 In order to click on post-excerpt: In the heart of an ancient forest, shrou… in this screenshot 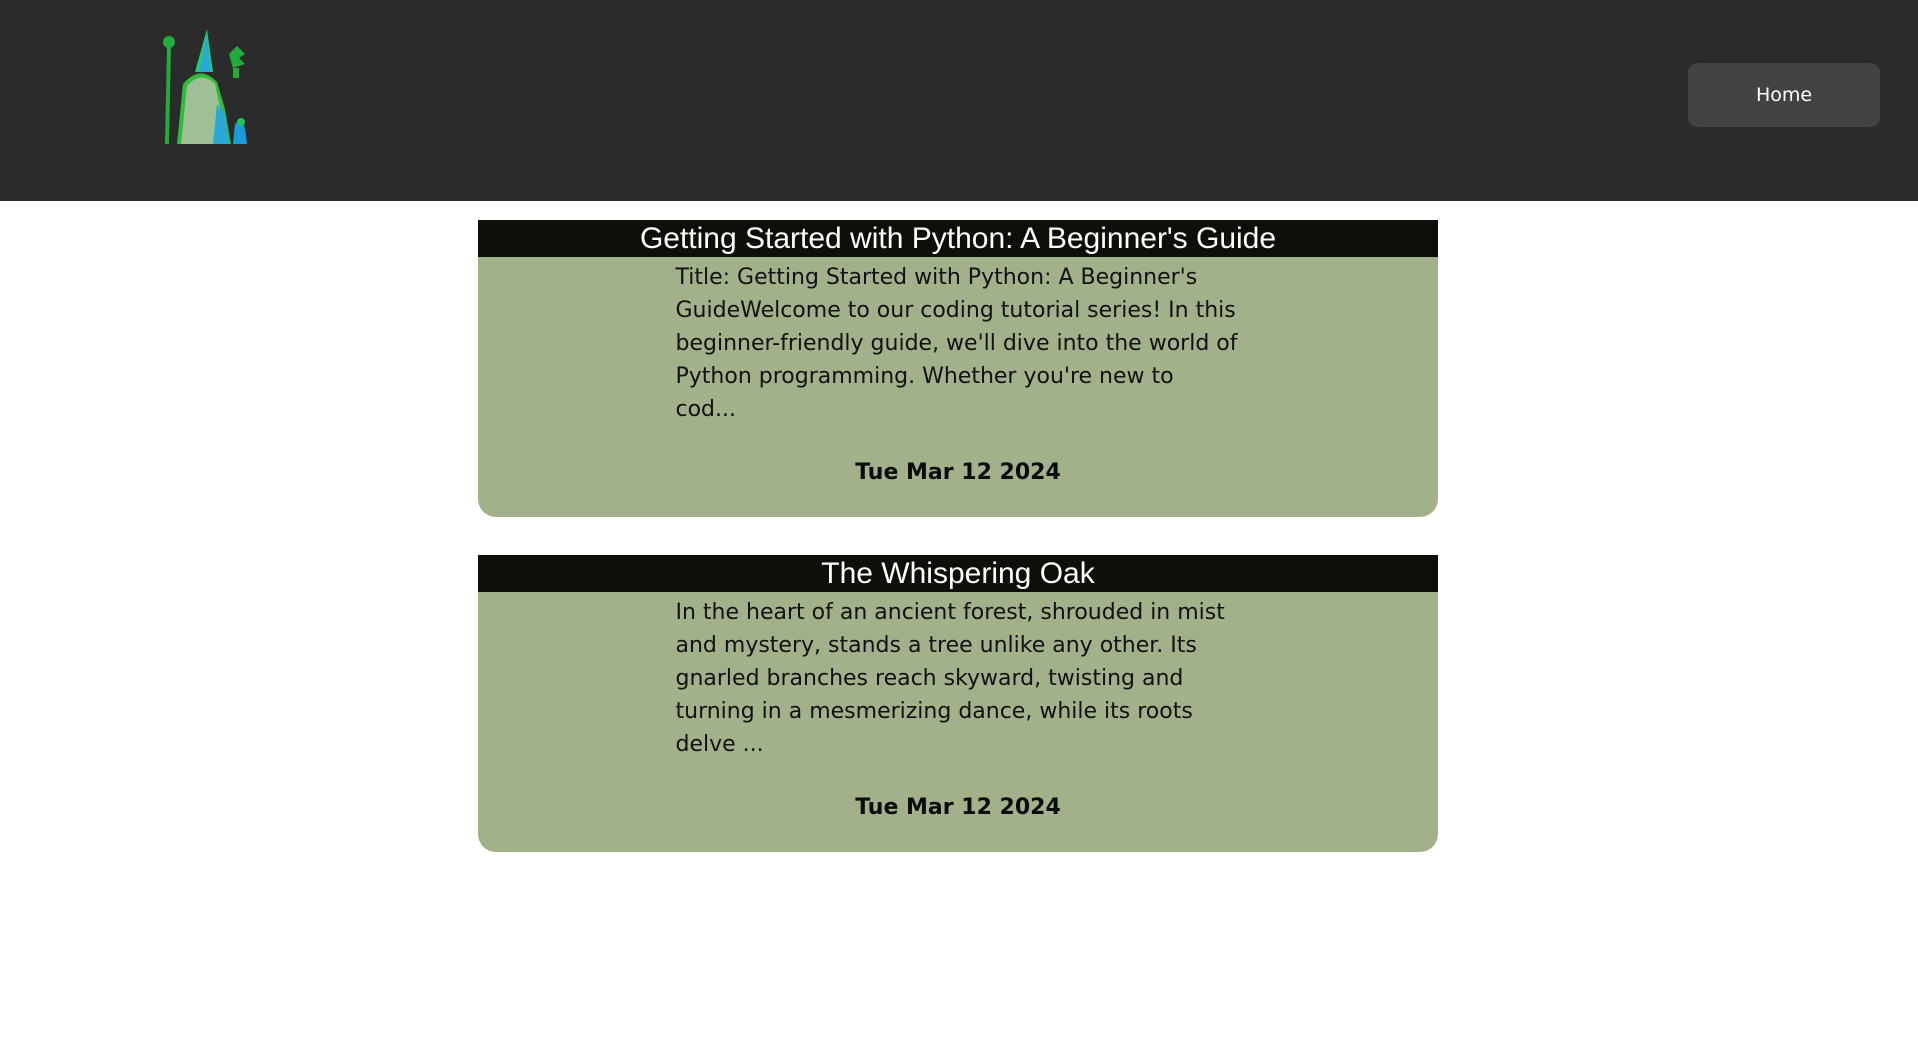, I will do `click(950, 678)`.